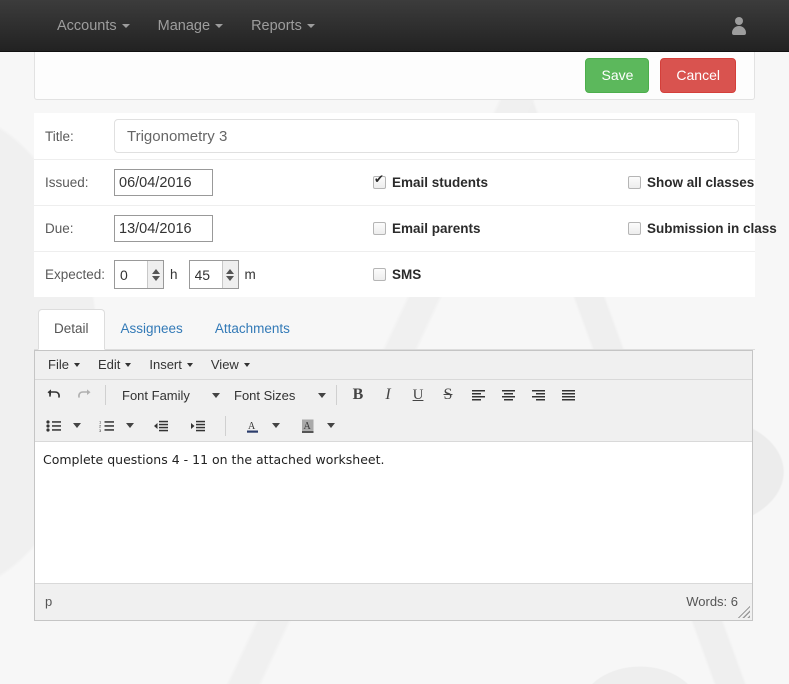 The image size is (789, 684). I want to click on align-left-icon, so click(478, 395).